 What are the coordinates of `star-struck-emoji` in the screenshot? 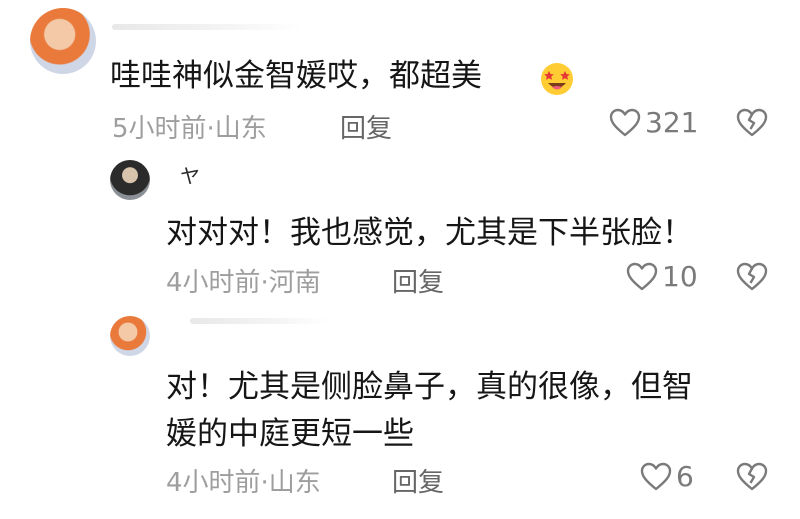 It's located at (557, 79).